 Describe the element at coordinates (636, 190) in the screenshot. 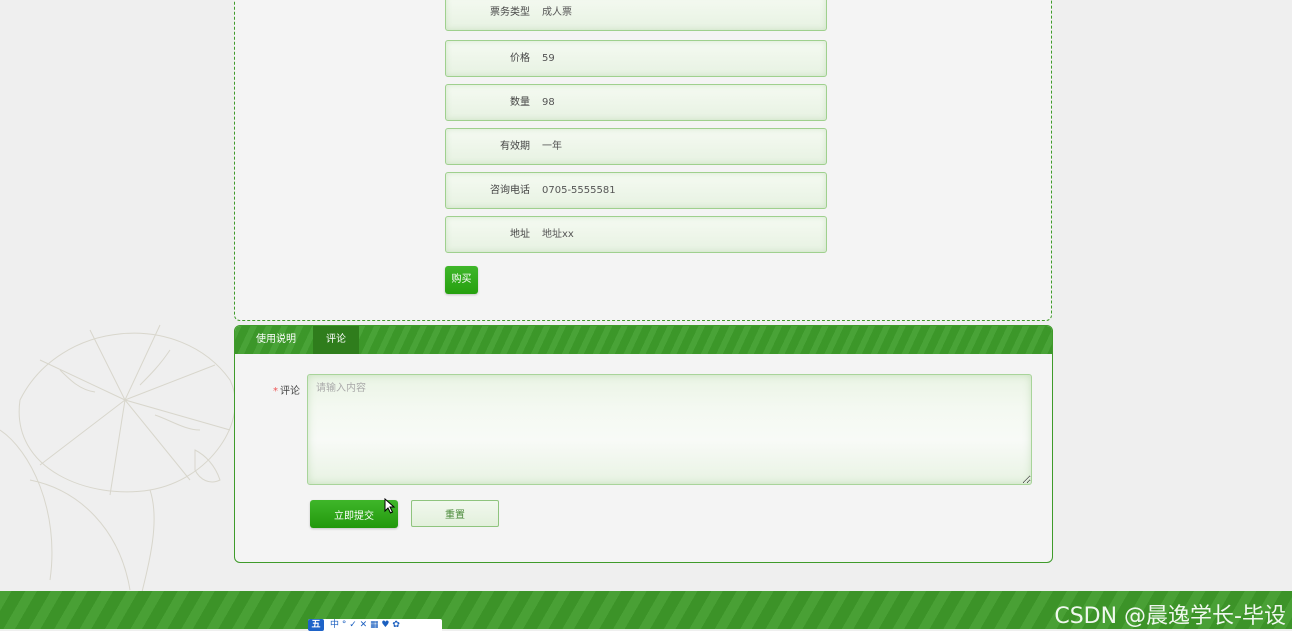

I see `field-phone: 咨询电话 0705-5555581` at that location.